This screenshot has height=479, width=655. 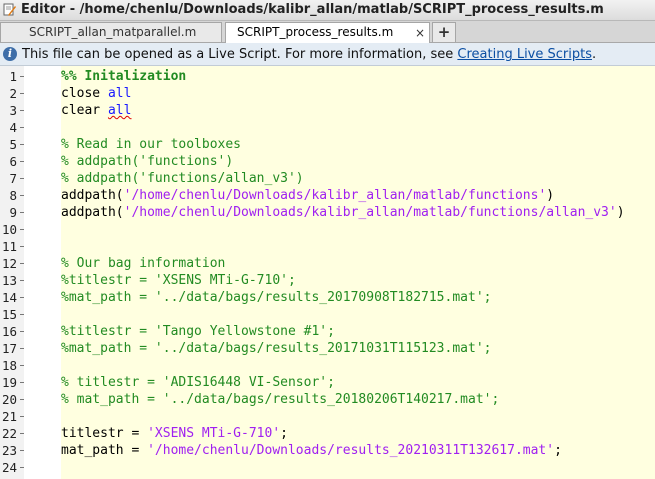 What do you see at coordinates (119, 110) in the screenshot?
I see `code-keyword: all` at bounding box center [119, 110].